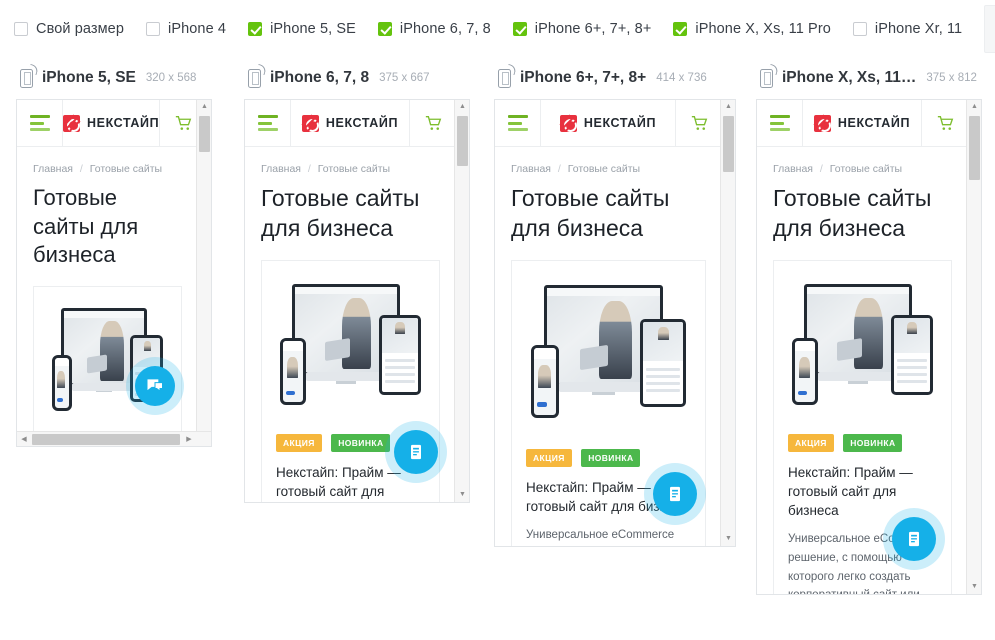 Image resolution: width=995 pixels, height=640 pixels. Describe the element at coordinates (171, 78) in the screenshot. I see `device-size: 320 x 568` at that location.